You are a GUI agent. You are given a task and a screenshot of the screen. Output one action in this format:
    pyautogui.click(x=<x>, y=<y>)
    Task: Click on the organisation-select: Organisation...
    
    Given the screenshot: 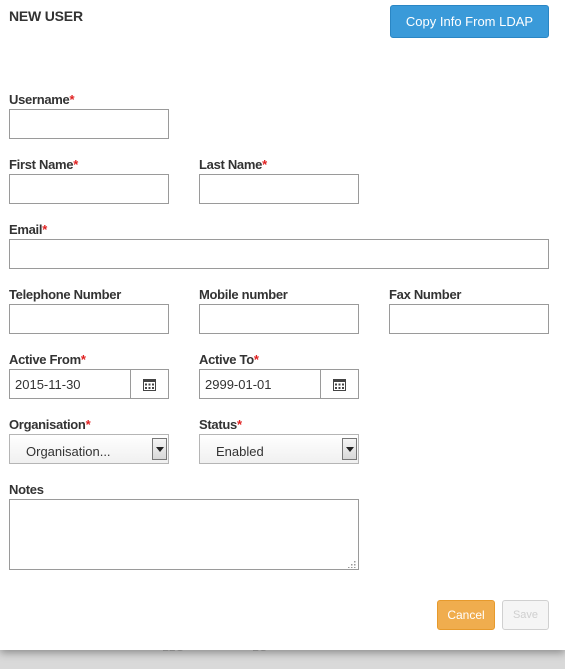 What is the action you would take?
    pyautogui.click(x=89, y=449)
    